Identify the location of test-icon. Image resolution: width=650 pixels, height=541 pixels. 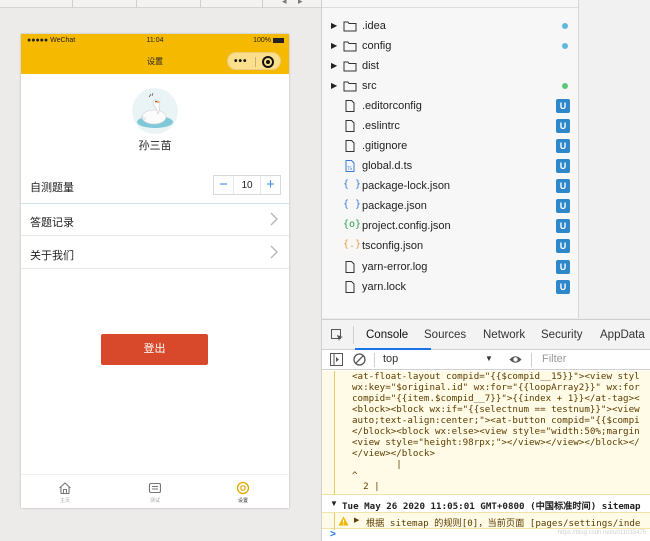
(155, 488).